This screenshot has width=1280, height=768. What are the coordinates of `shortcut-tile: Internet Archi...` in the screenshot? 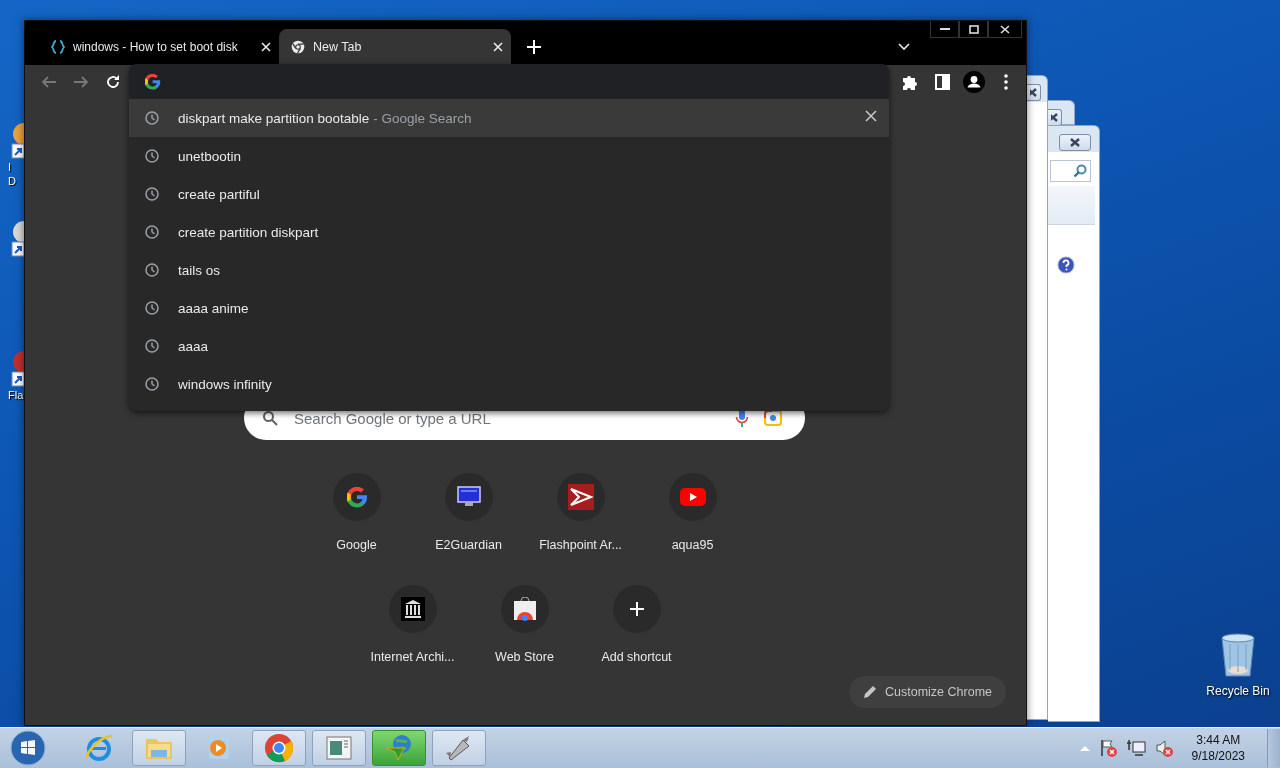 It's located at (412, 641).